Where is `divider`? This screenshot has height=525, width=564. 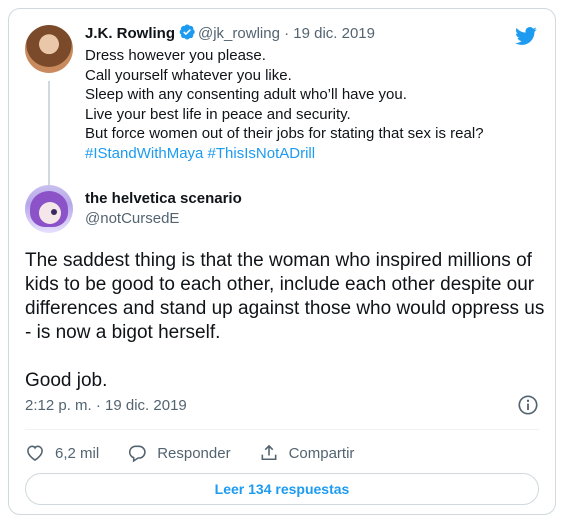 divider is located at coordinates (282, 429).